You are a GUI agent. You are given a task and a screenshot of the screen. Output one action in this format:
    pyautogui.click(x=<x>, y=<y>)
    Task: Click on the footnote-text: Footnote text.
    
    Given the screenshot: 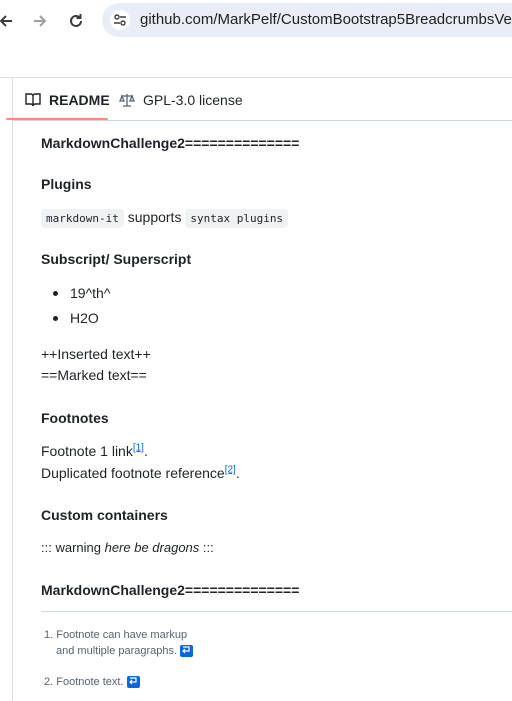 What is the action you would take?
    pyautogui.click(x=90, y=682)
    